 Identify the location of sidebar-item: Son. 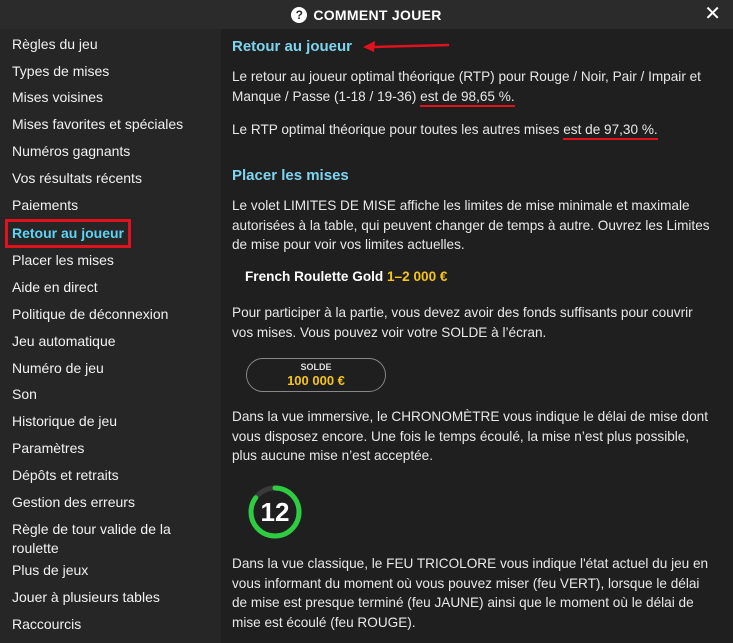
(110, 395).